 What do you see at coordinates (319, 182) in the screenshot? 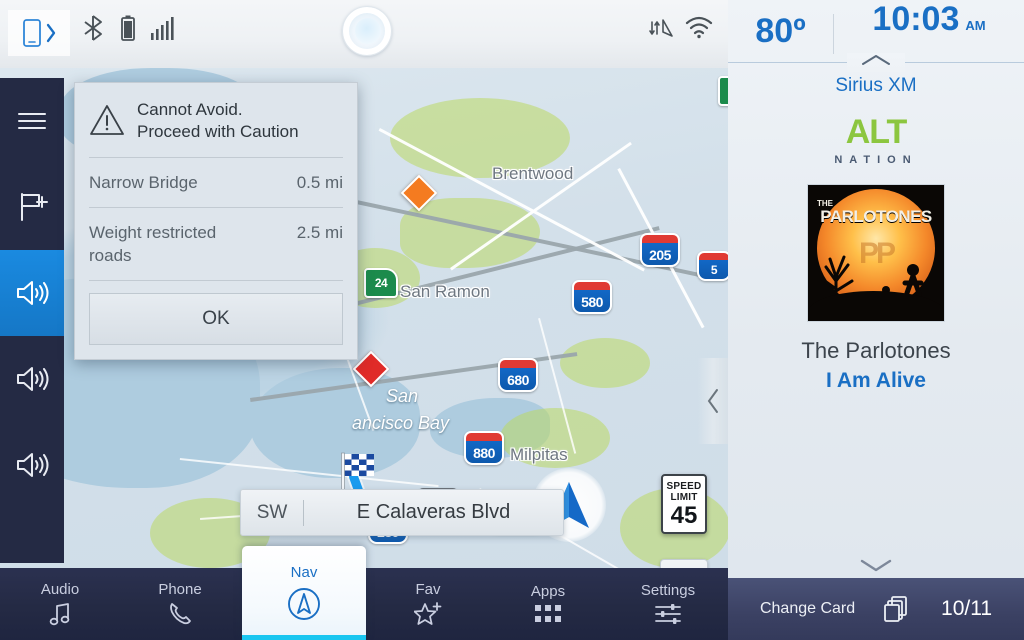
I see `row-value: 0.5 mi` at bounding box center [319, 182].